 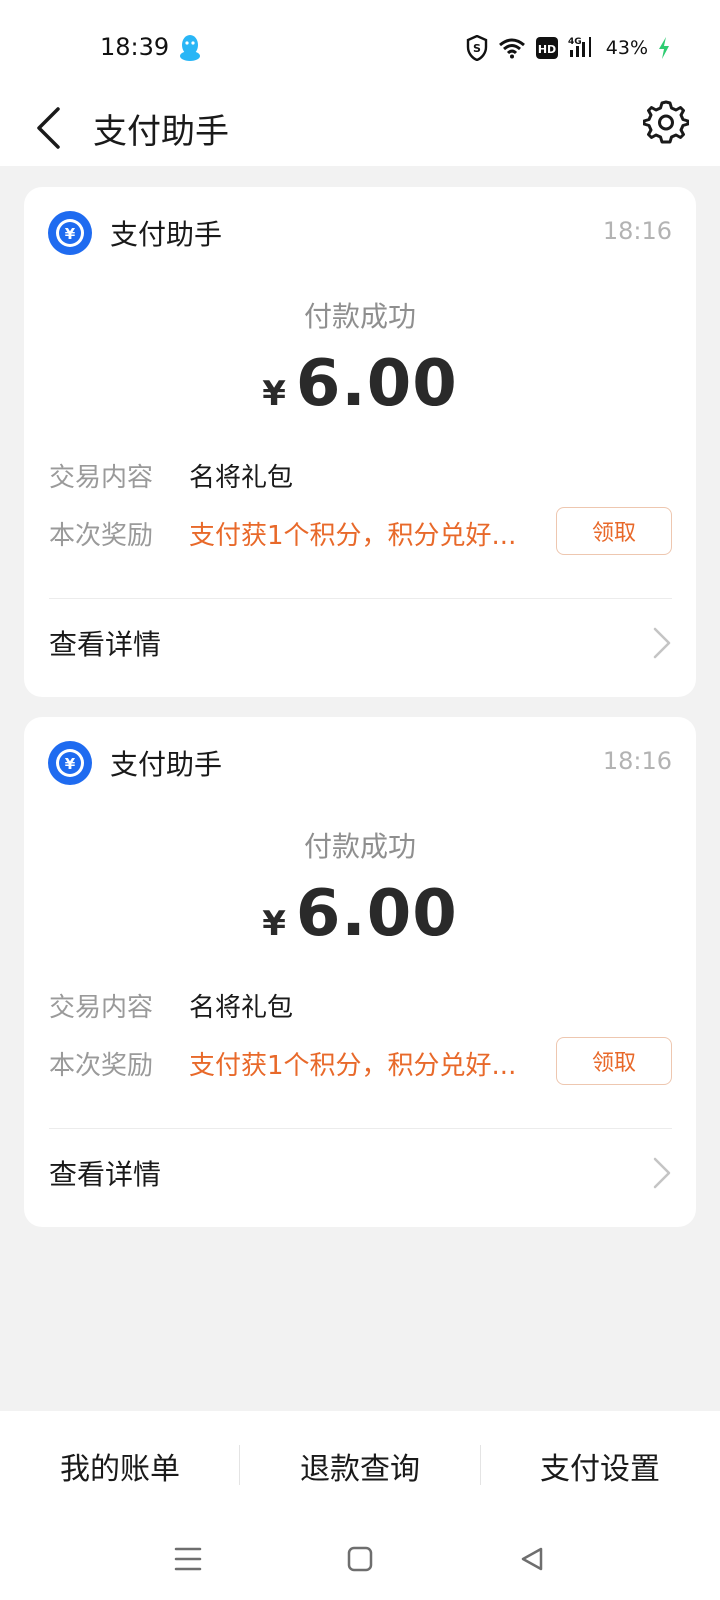 What do you see at coordinates (626, 48) in the screenshot?
I see `battery-level: 43%` at bounding box center [626, 48].